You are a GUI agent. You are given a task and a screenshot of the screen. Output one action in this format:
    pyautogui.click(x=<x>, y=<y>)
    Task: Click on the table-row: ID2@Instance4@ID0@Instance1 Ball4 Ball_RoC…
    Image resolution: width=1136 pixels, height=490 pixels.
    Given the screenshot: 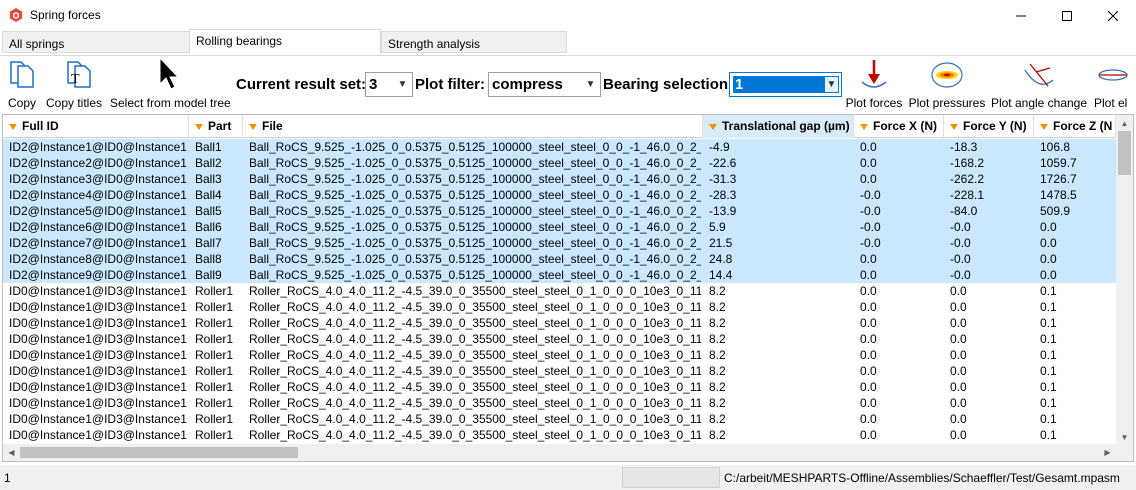 What is the action you would take?
    pyautogui.click(x=559, y=195)
    